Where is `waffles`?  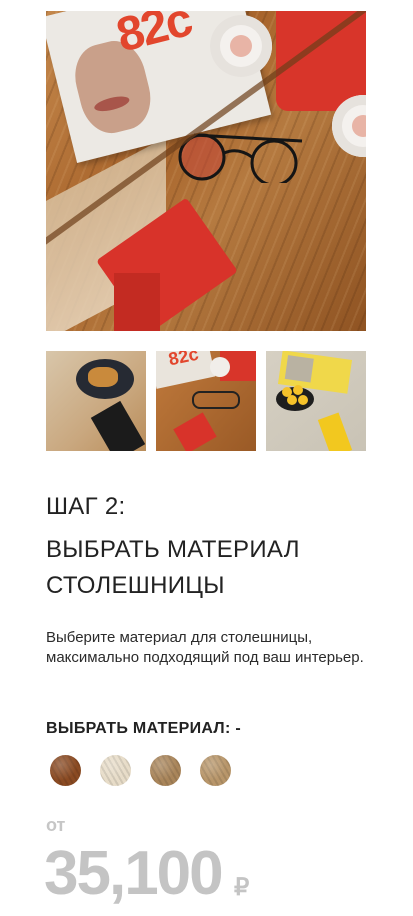
waffles is located at coordinates (103, 377).